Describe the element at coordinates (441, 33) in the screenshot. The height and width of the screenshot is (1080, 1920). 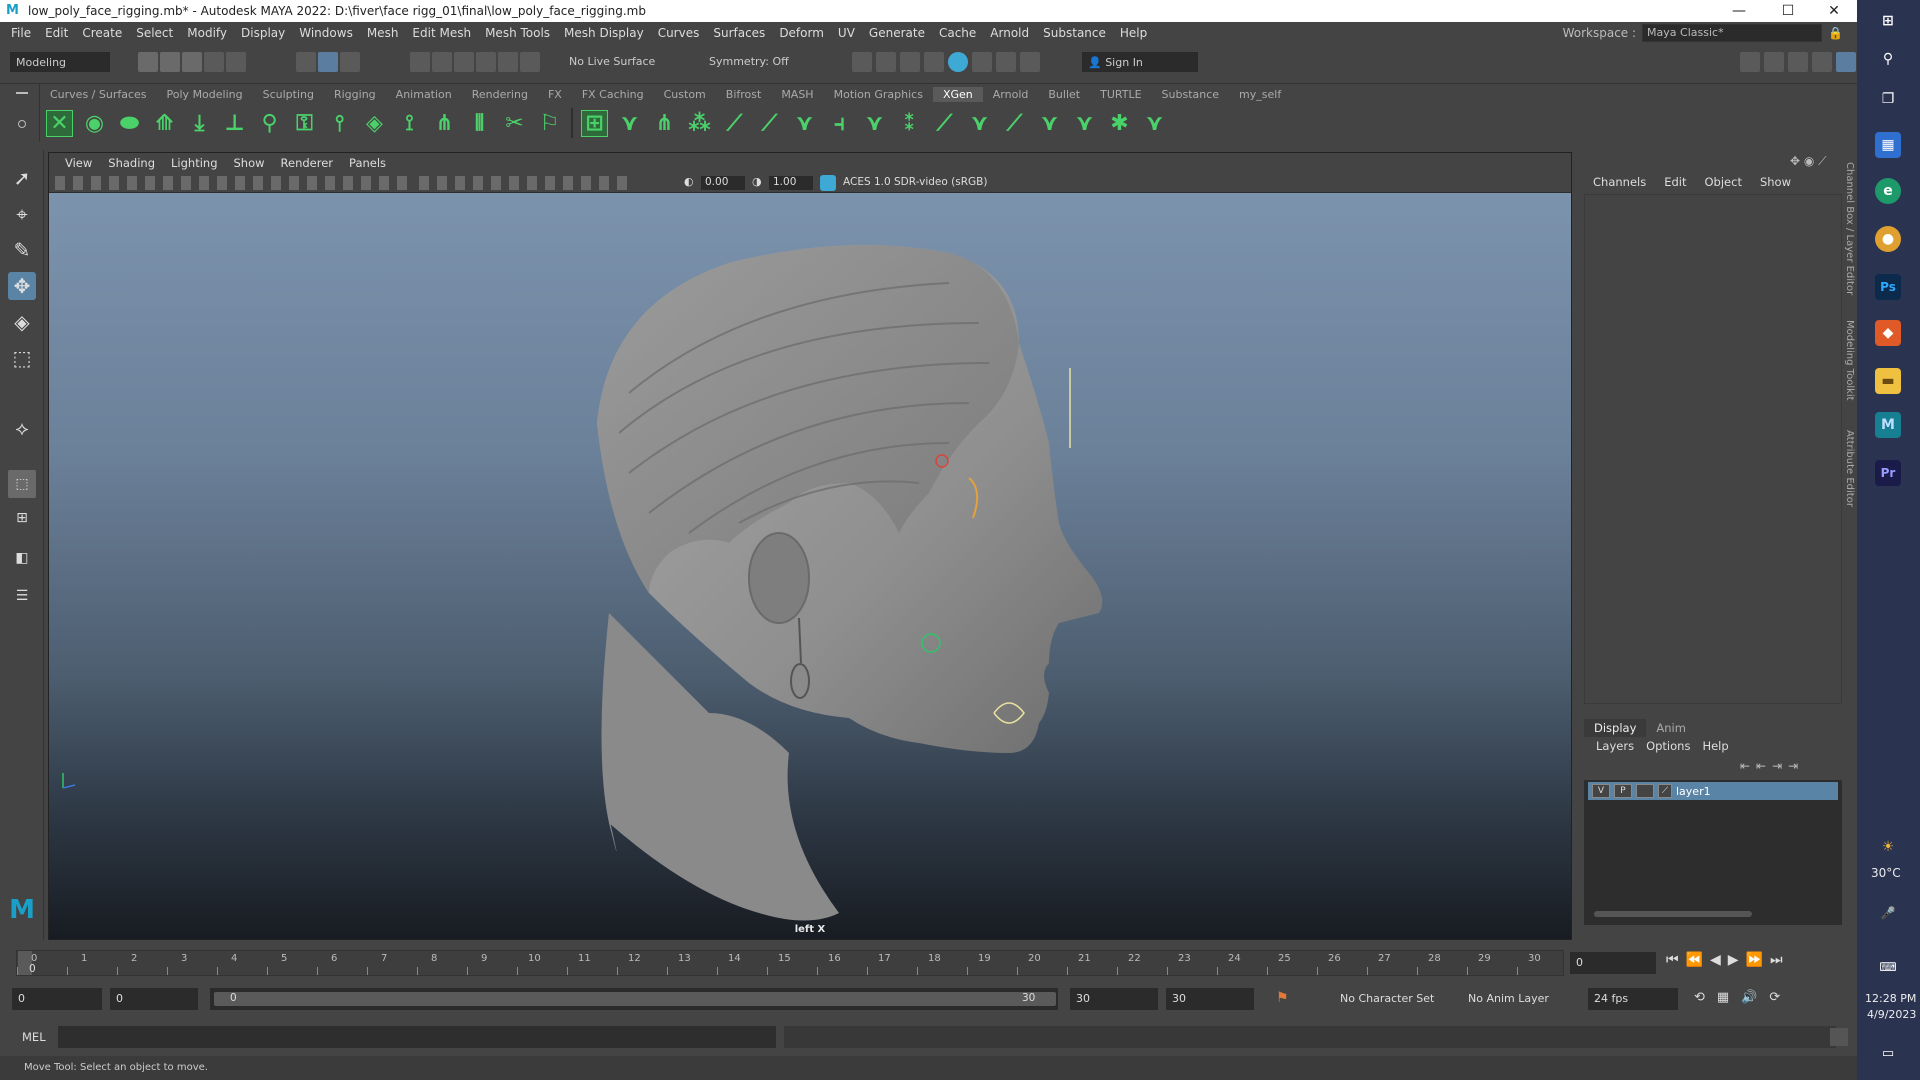
I see `menu-edit-mesh: Edit Mesh` at that location.